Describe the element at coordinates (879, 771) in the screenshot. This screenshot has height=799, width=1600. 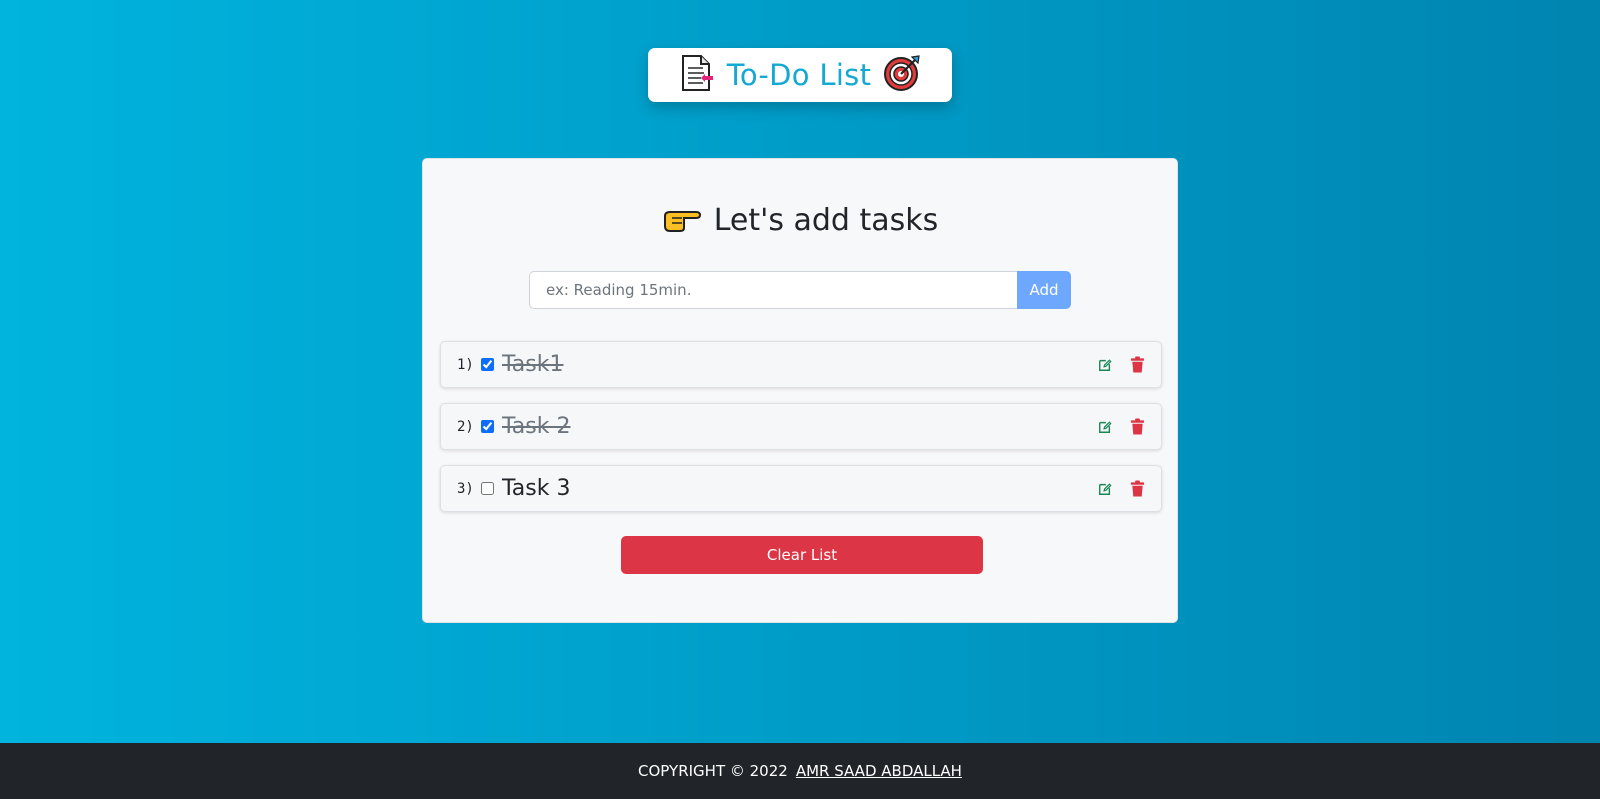
I see `author-link: AMR SAAD ABDALLAH` at that location.